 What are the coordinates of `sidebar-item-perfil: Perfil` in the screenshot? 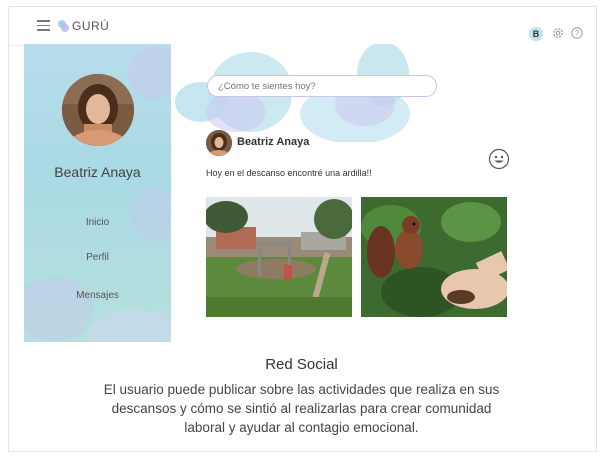 It's located at (97, 257).